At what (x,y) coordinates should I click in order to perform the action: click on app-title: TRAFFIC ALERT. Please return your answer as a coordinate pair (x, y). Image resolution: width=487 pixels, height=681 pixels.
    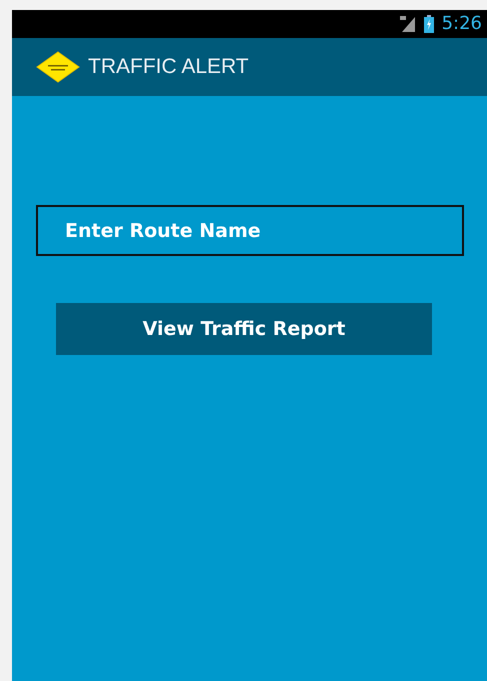
    Looking at the image, I should click on (168, 67).